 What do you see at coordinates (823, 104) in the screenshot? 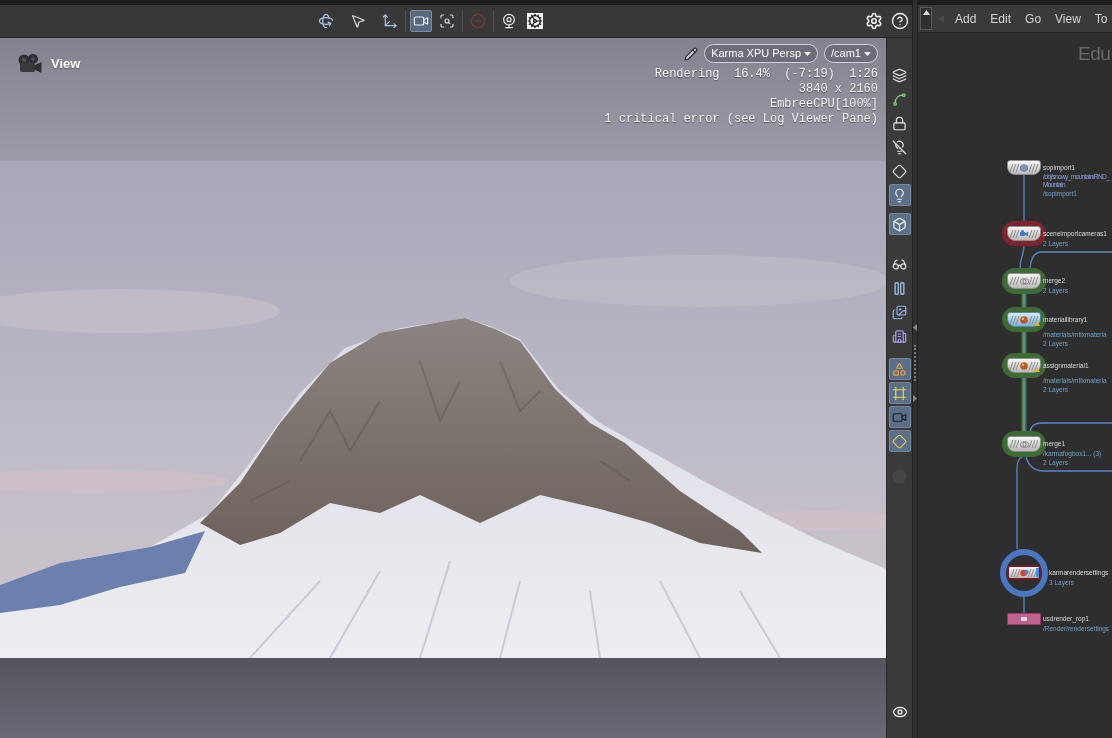
I see `render-stats-text: EmbreeCPU[100%]` at bounding box center [823, 104].